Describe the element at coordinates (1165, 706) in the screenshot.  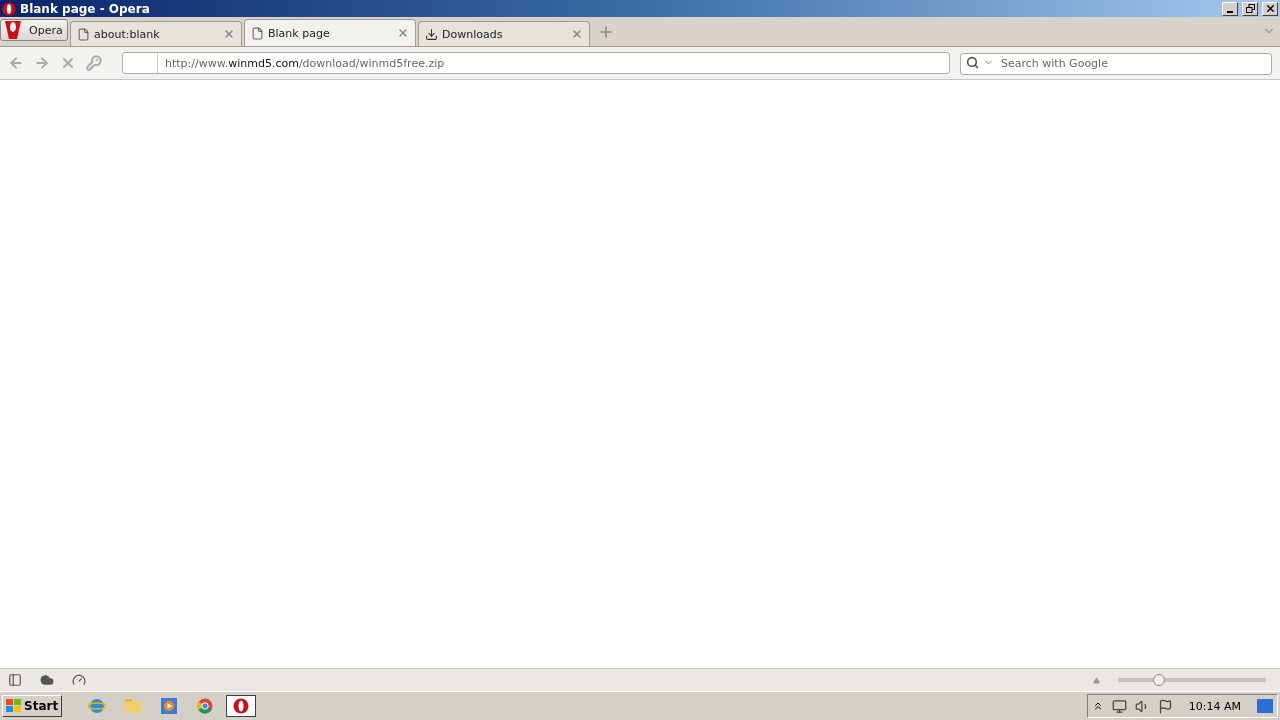
I see `flag-icon` at that location.